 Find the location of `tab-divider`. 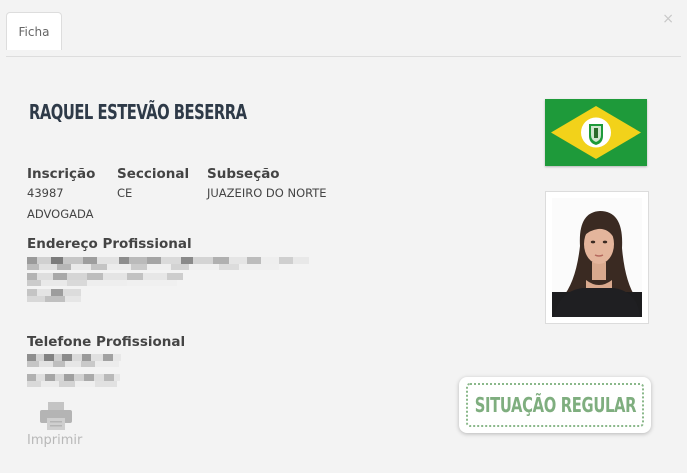

tab-divider is located at coordinates (343, 56).